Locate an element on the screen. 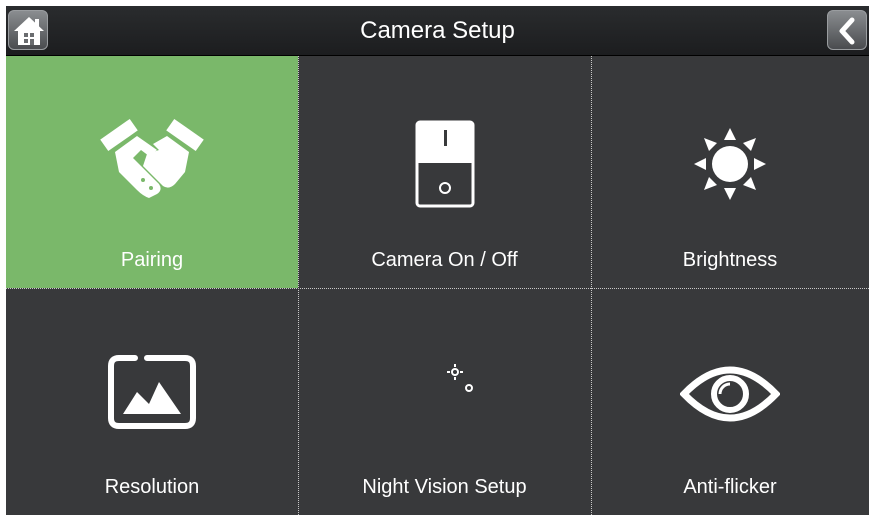  chevron-left-icon is located at coordinates (847, 31).